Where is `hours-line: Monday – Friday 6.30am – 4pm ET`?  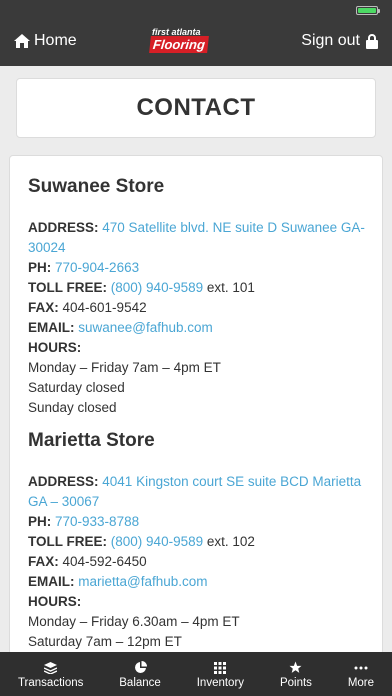
hours-line: Monday – Friday 6.30am – 4pm ET is located at coordinates (134, 621).